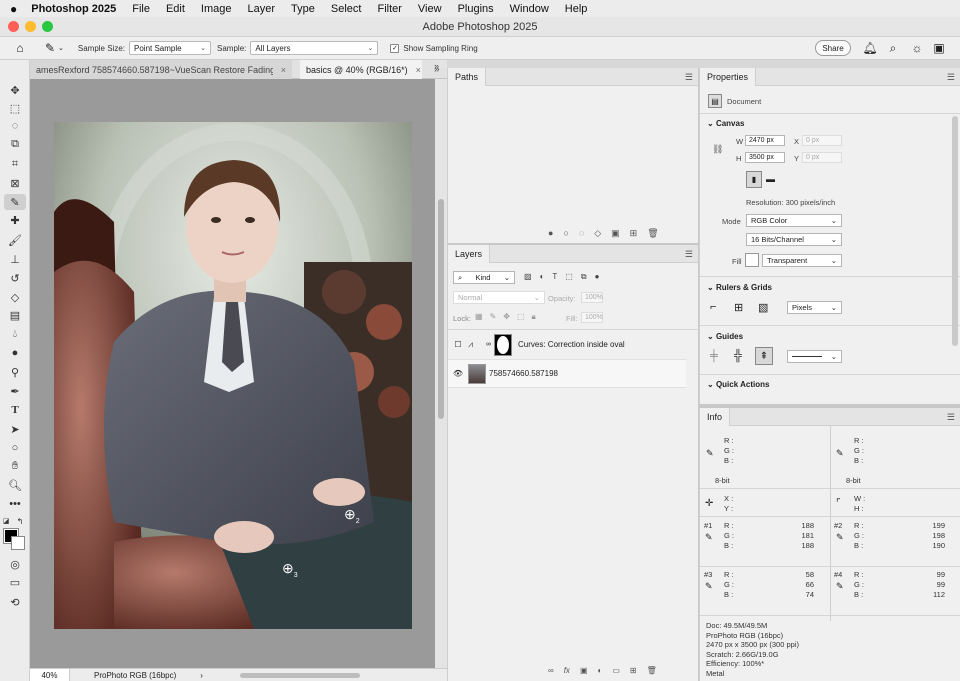  Describe the element at coordinates (476, 9) in the screenshot. I see `menu-plugins: Plugins` at that location.